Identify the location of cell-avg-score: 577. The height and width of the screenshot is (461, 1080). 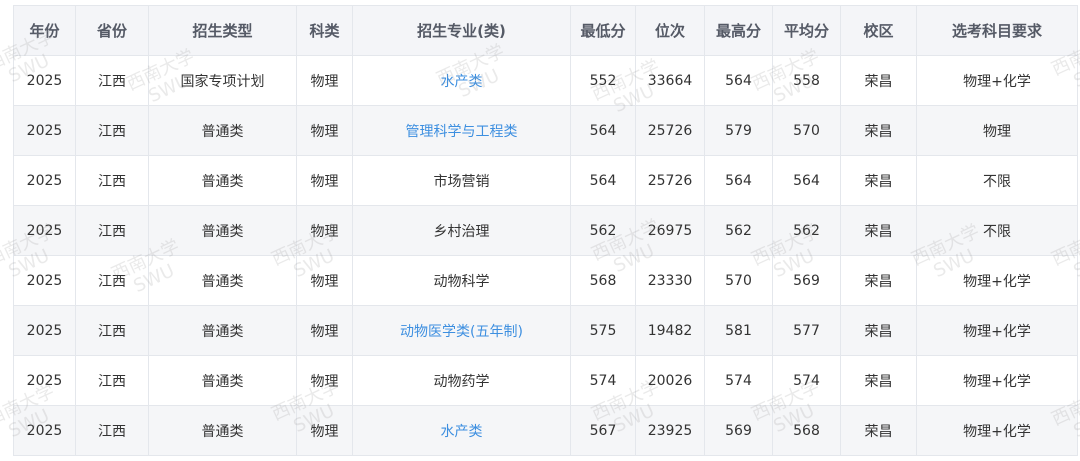
(806, 330).